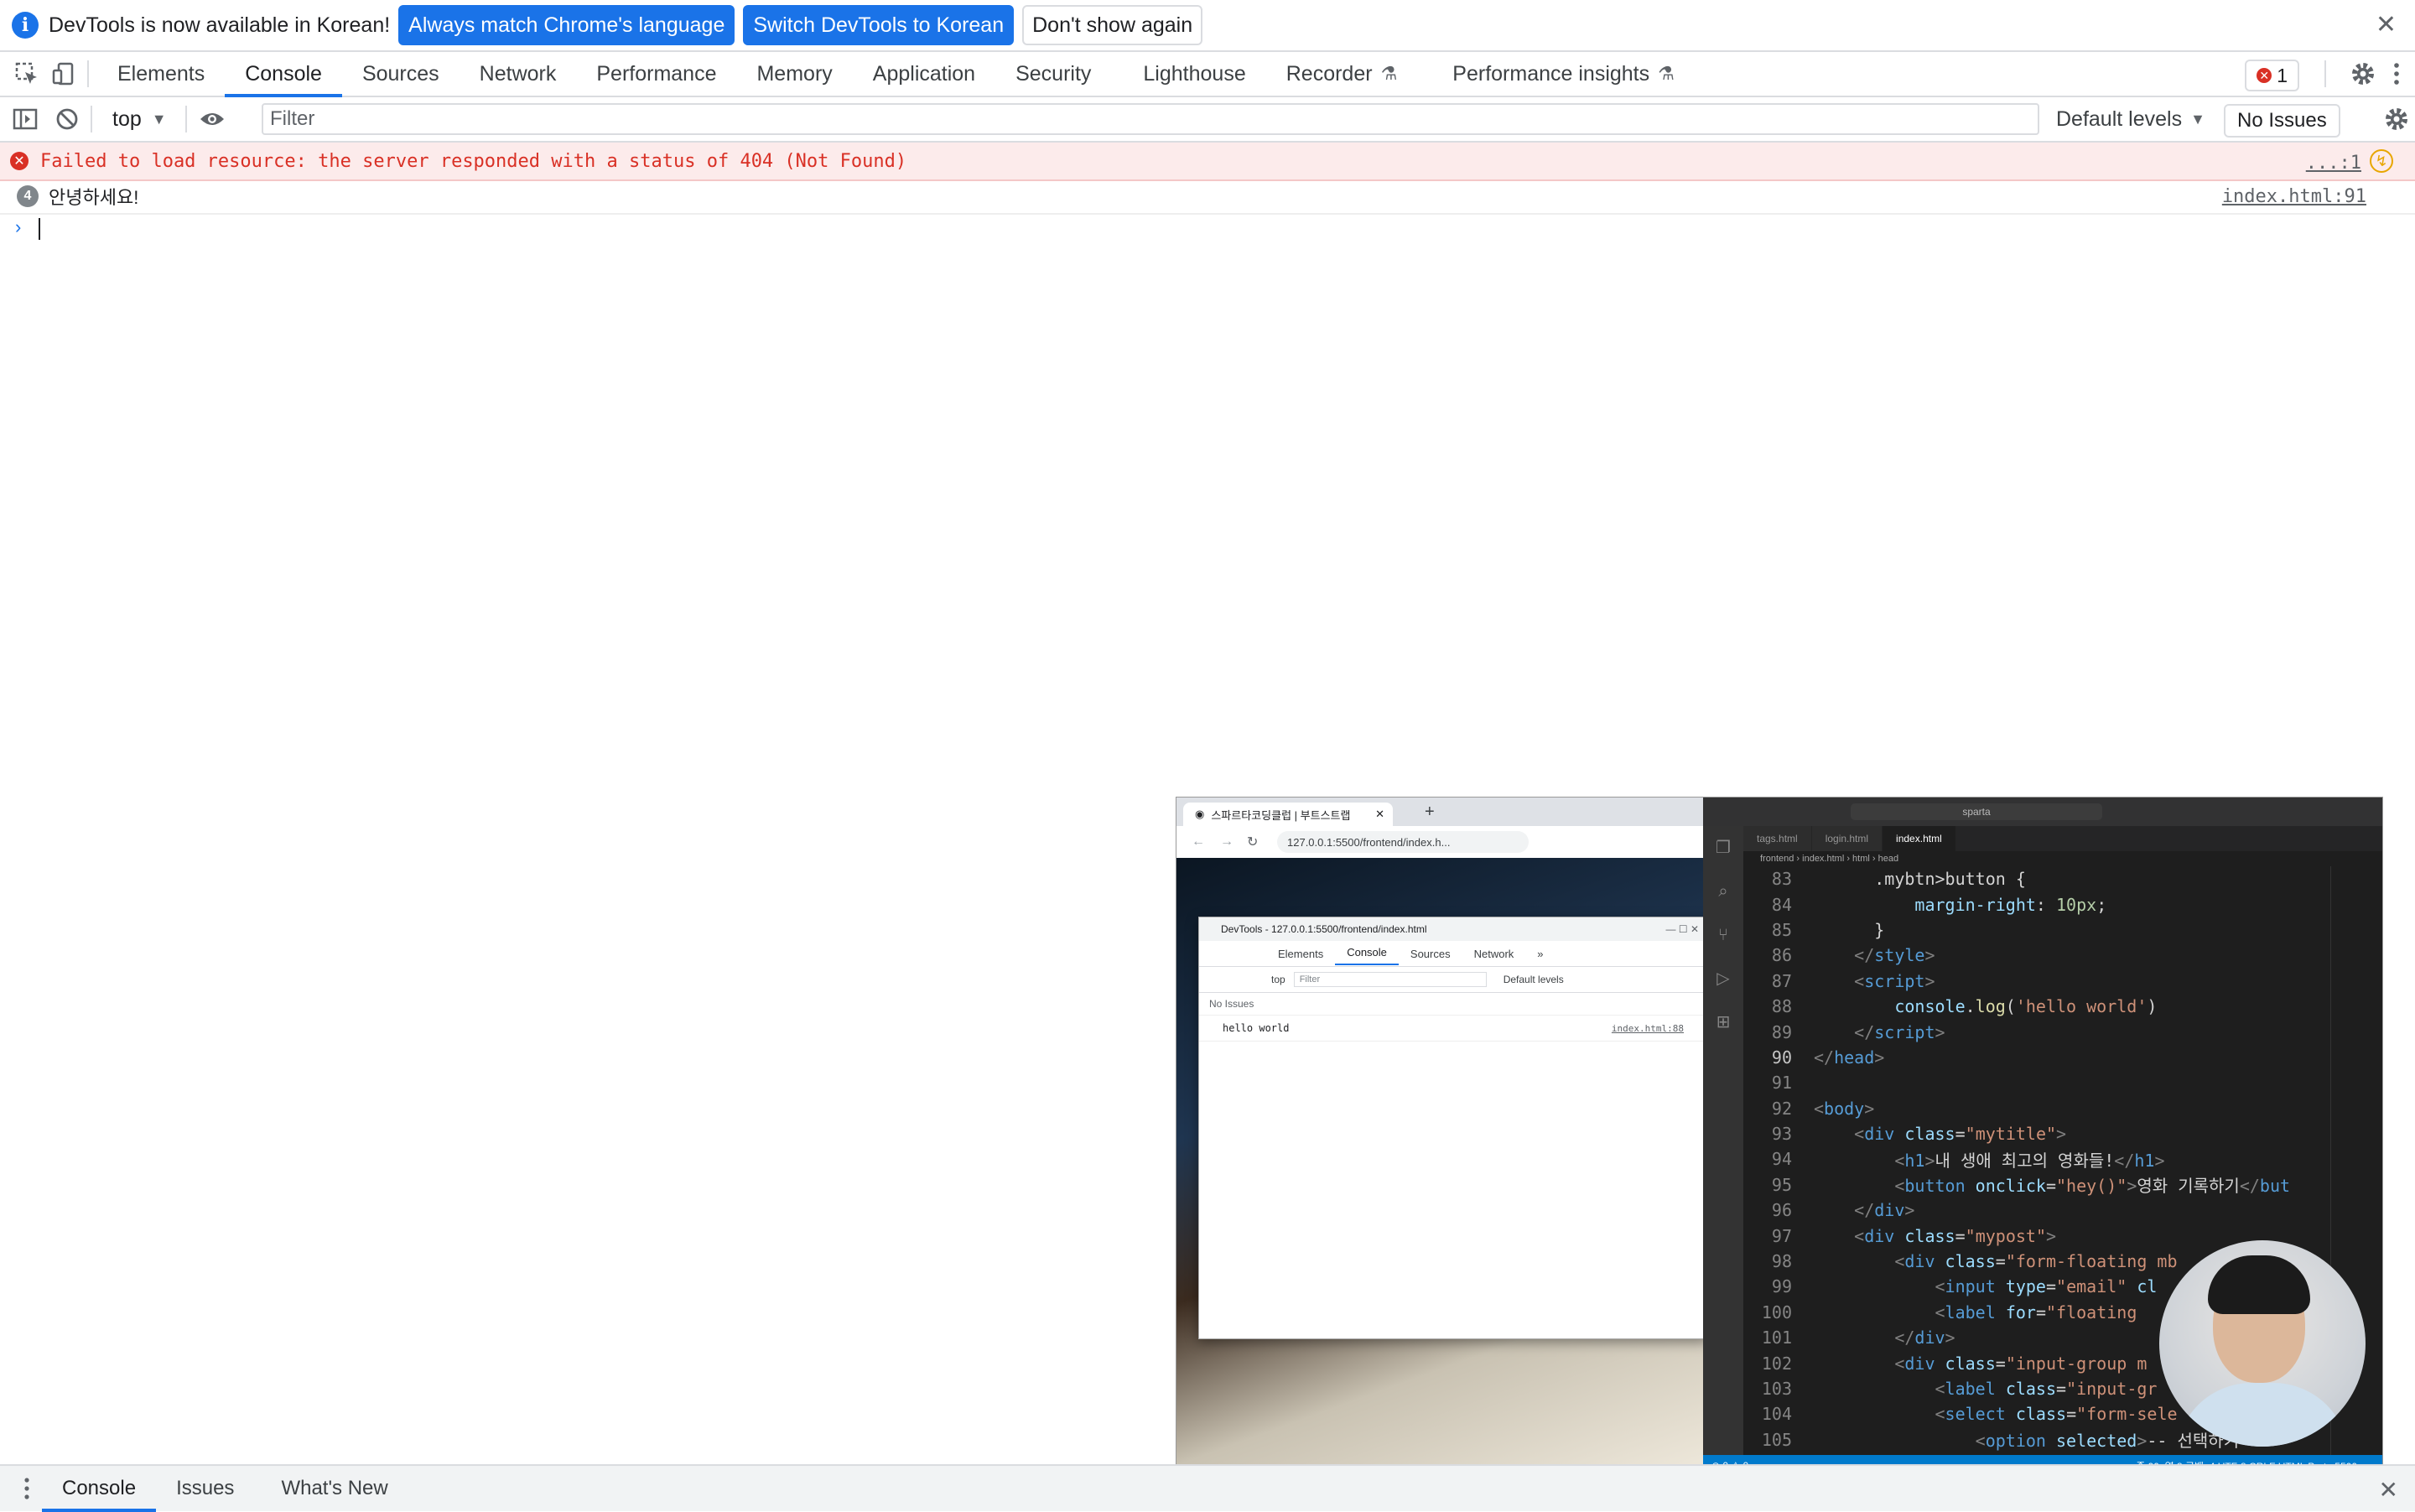 The height and width of the screenshot is (1512, 2415). Describe the element at coordinates (212, 119) in the screenshot. I see `live-expression-eye-icon` at that location.